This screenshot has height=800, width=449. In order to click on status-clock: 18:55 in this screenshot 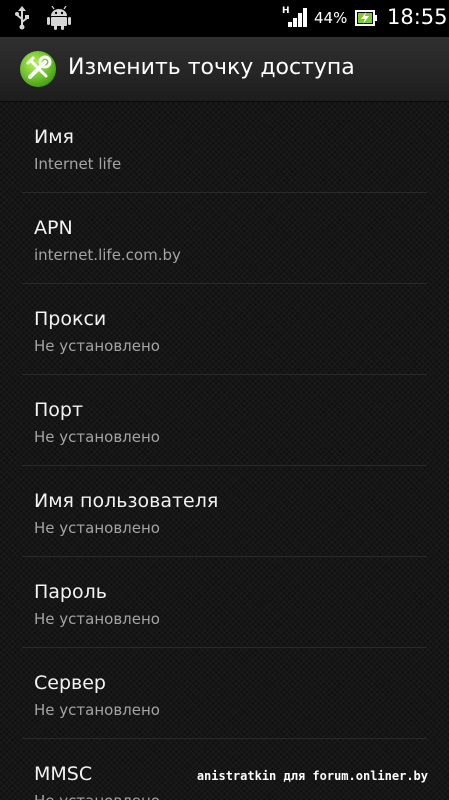, I will do `click(417, 17)`.